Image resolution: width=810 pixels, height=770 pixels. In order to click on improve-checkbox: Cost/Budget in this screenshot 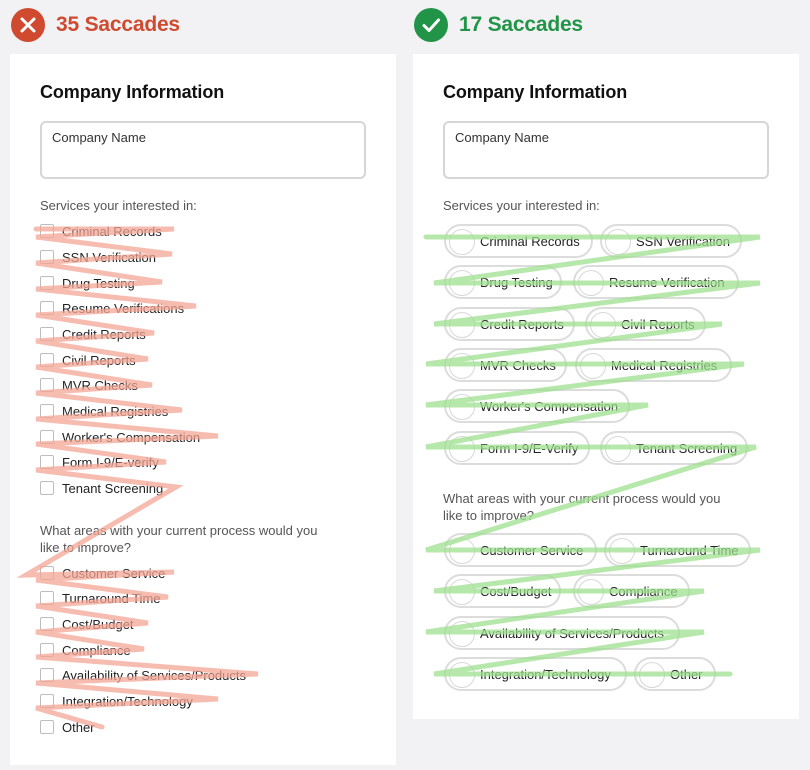, I will do `click(87, 624)`.